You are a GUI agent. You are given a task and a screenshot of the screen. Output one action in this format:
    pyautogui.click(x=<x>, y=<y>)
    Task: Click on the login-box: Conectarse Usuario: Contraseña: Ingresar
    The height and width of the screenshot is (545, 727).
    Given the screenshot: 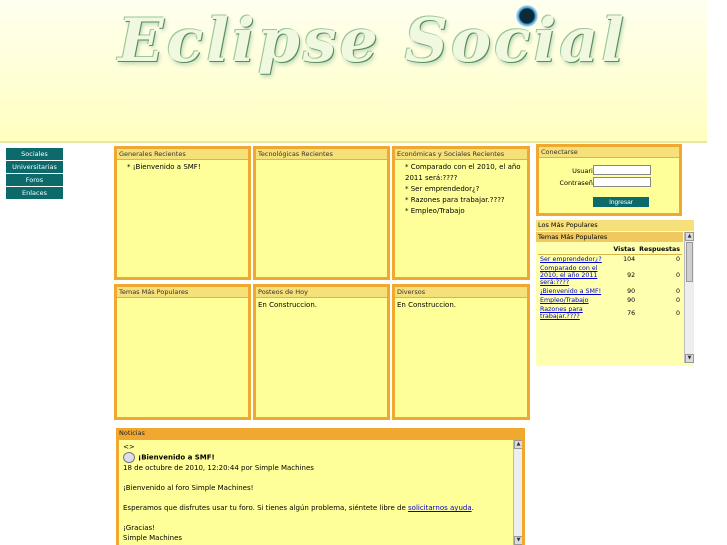 What is the action you would take?
    pyautogui.click(x=609, y=180)
    